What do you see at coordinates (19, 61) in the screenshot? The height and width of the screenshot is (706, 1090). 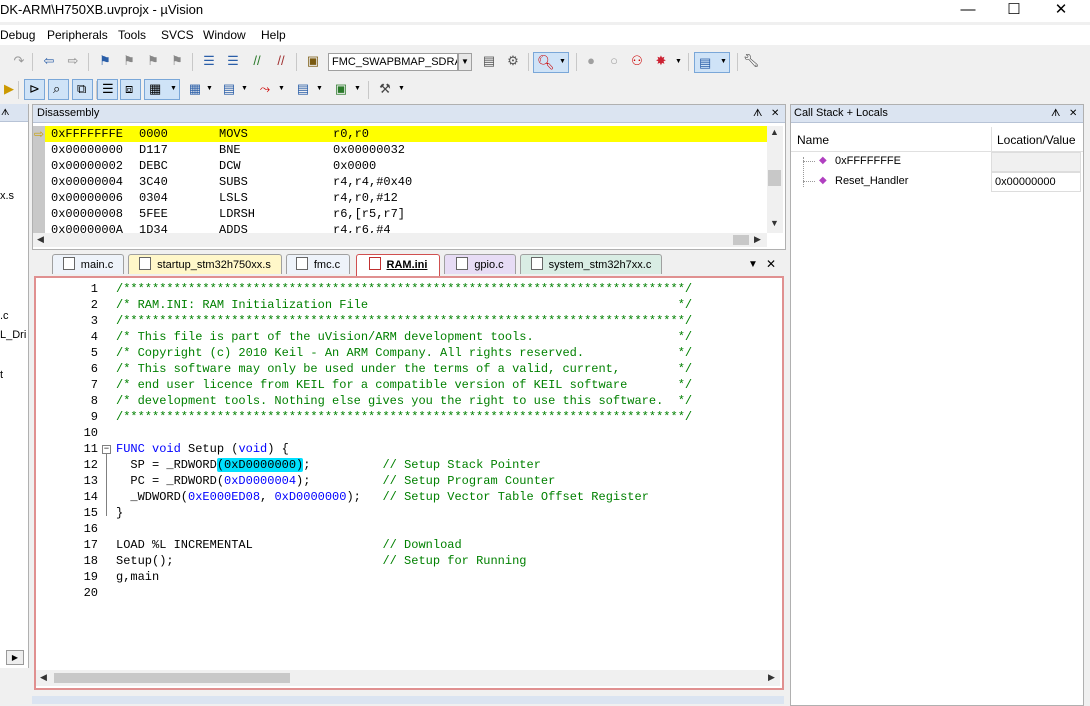 I see `redo-icon: ↷` at bounding box center [19, 61].